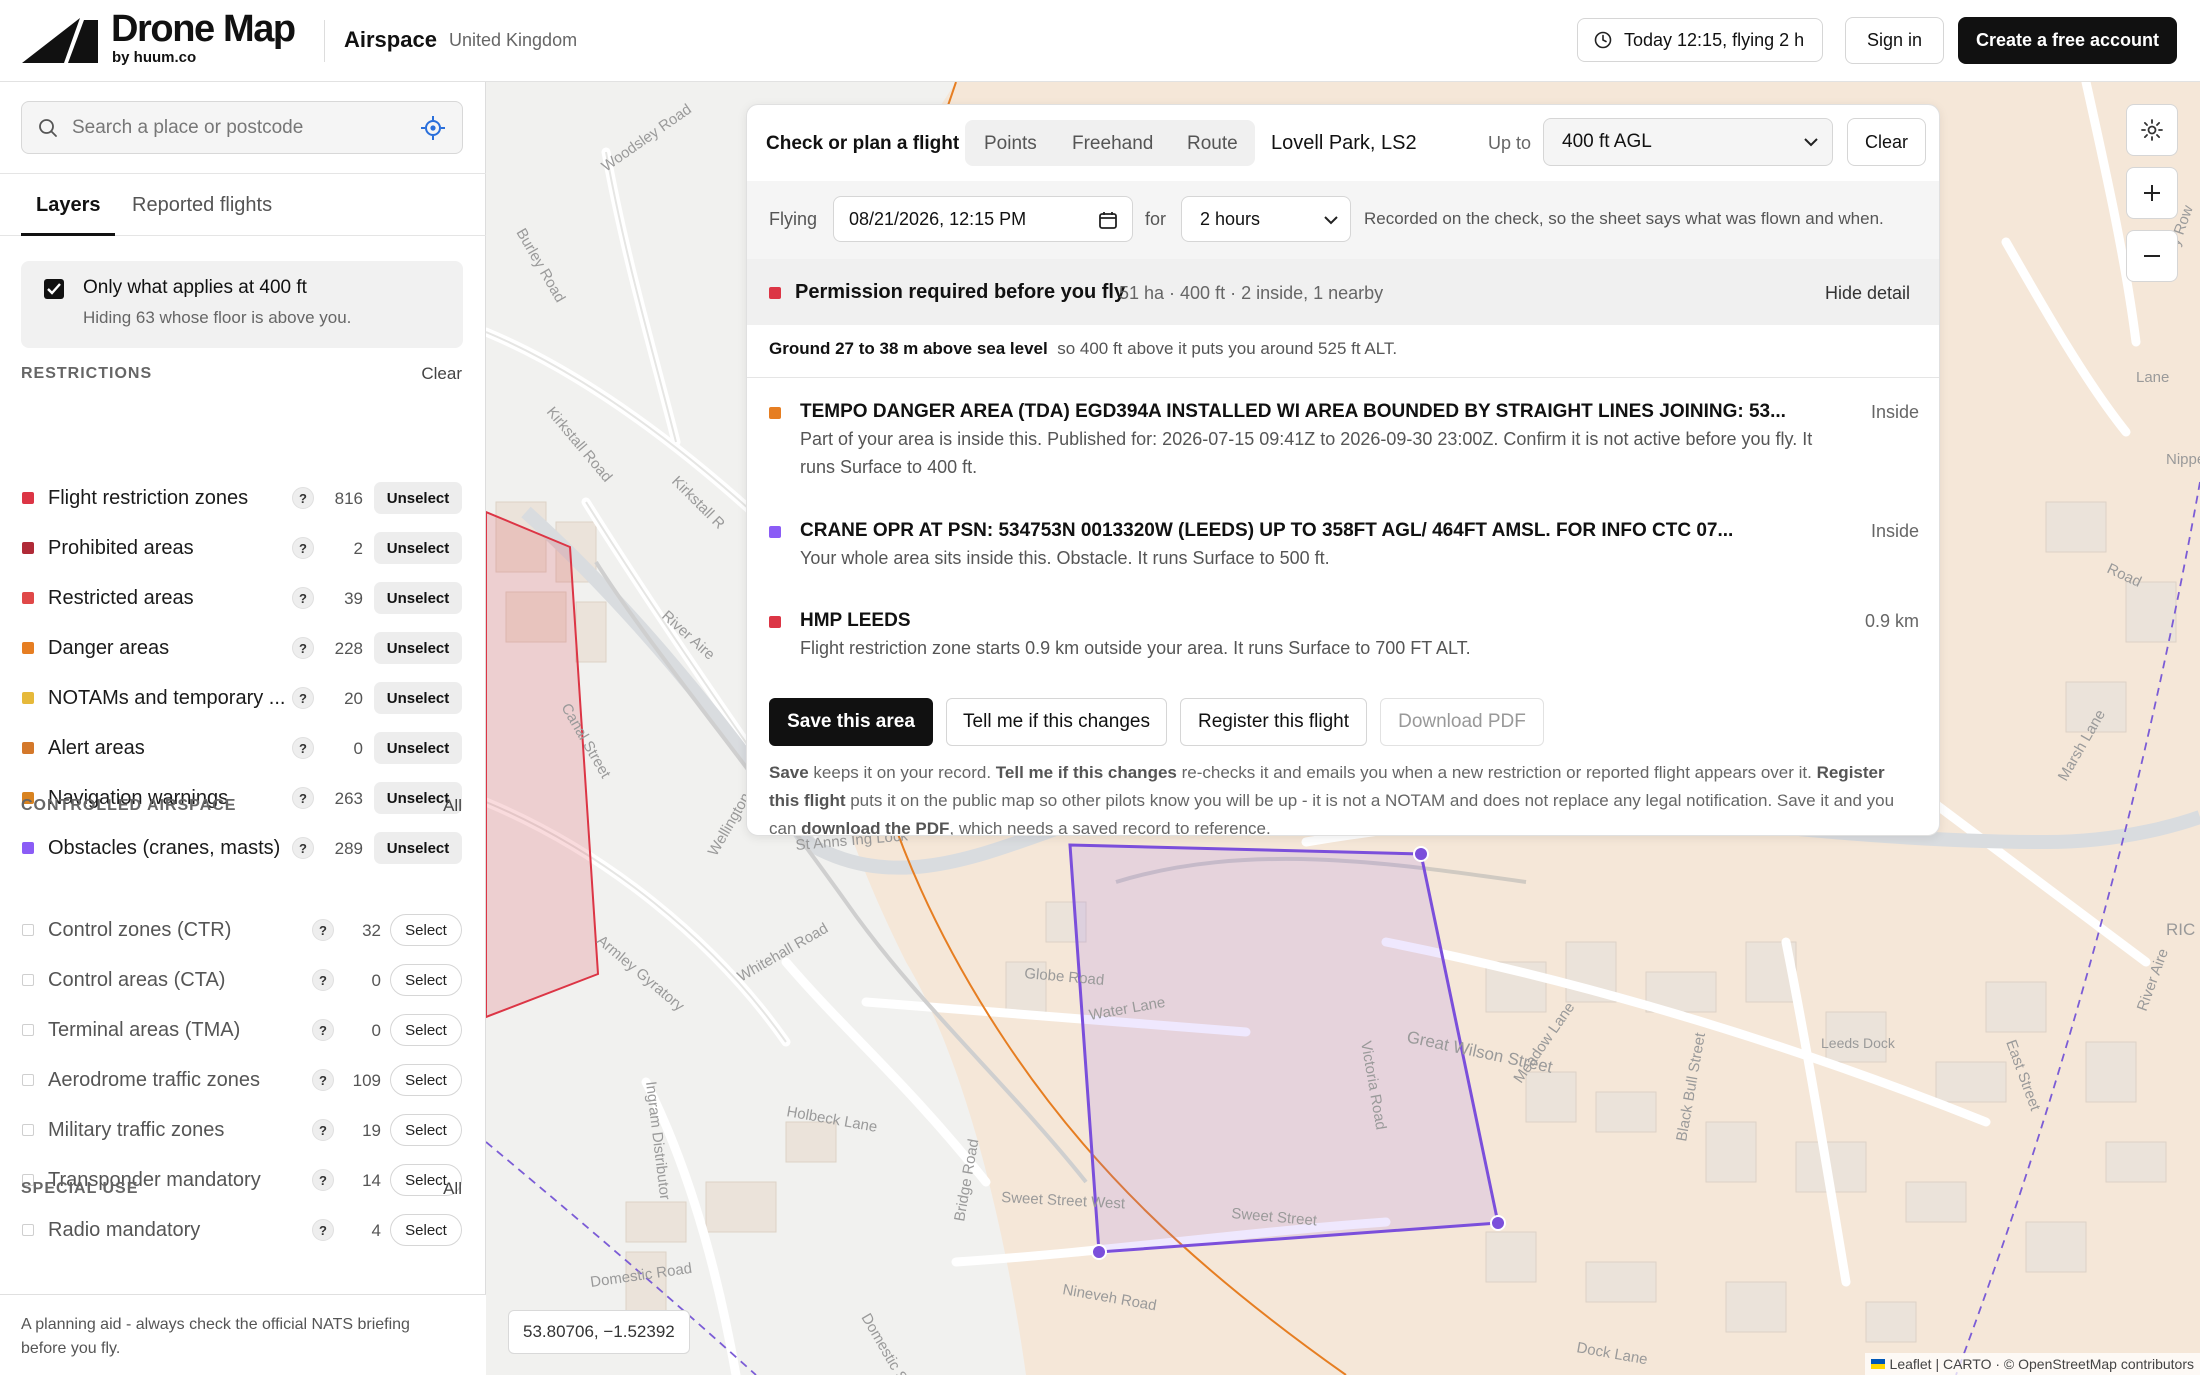  I want to click on layer-row: Control zones (CTR)? 32 Select, so click(243, 930).